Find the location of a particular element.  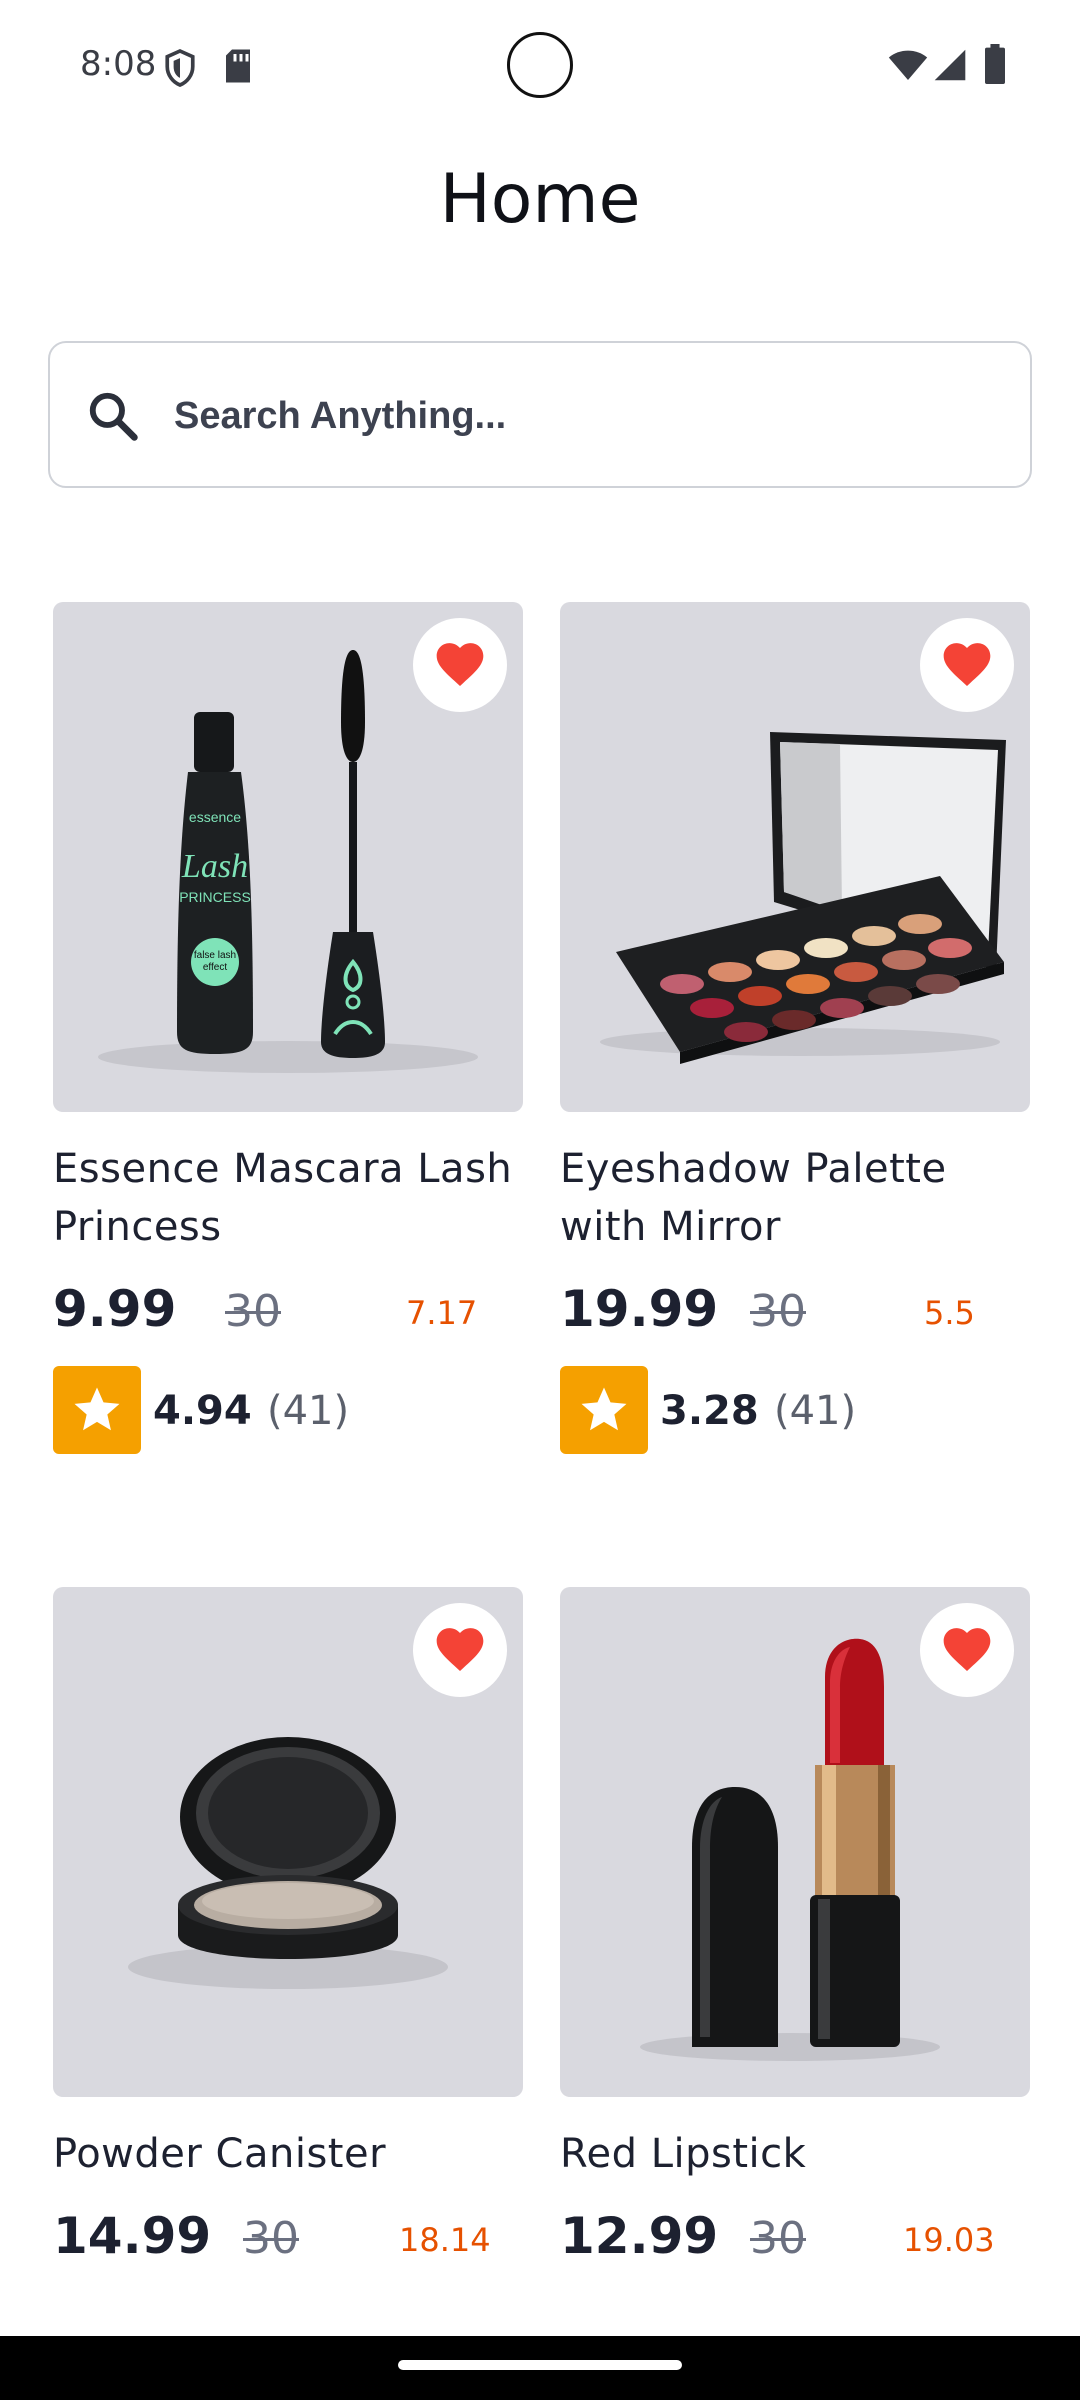

product-name: Essence Mascara Lash Princess is located at coordinates (283, 1198).